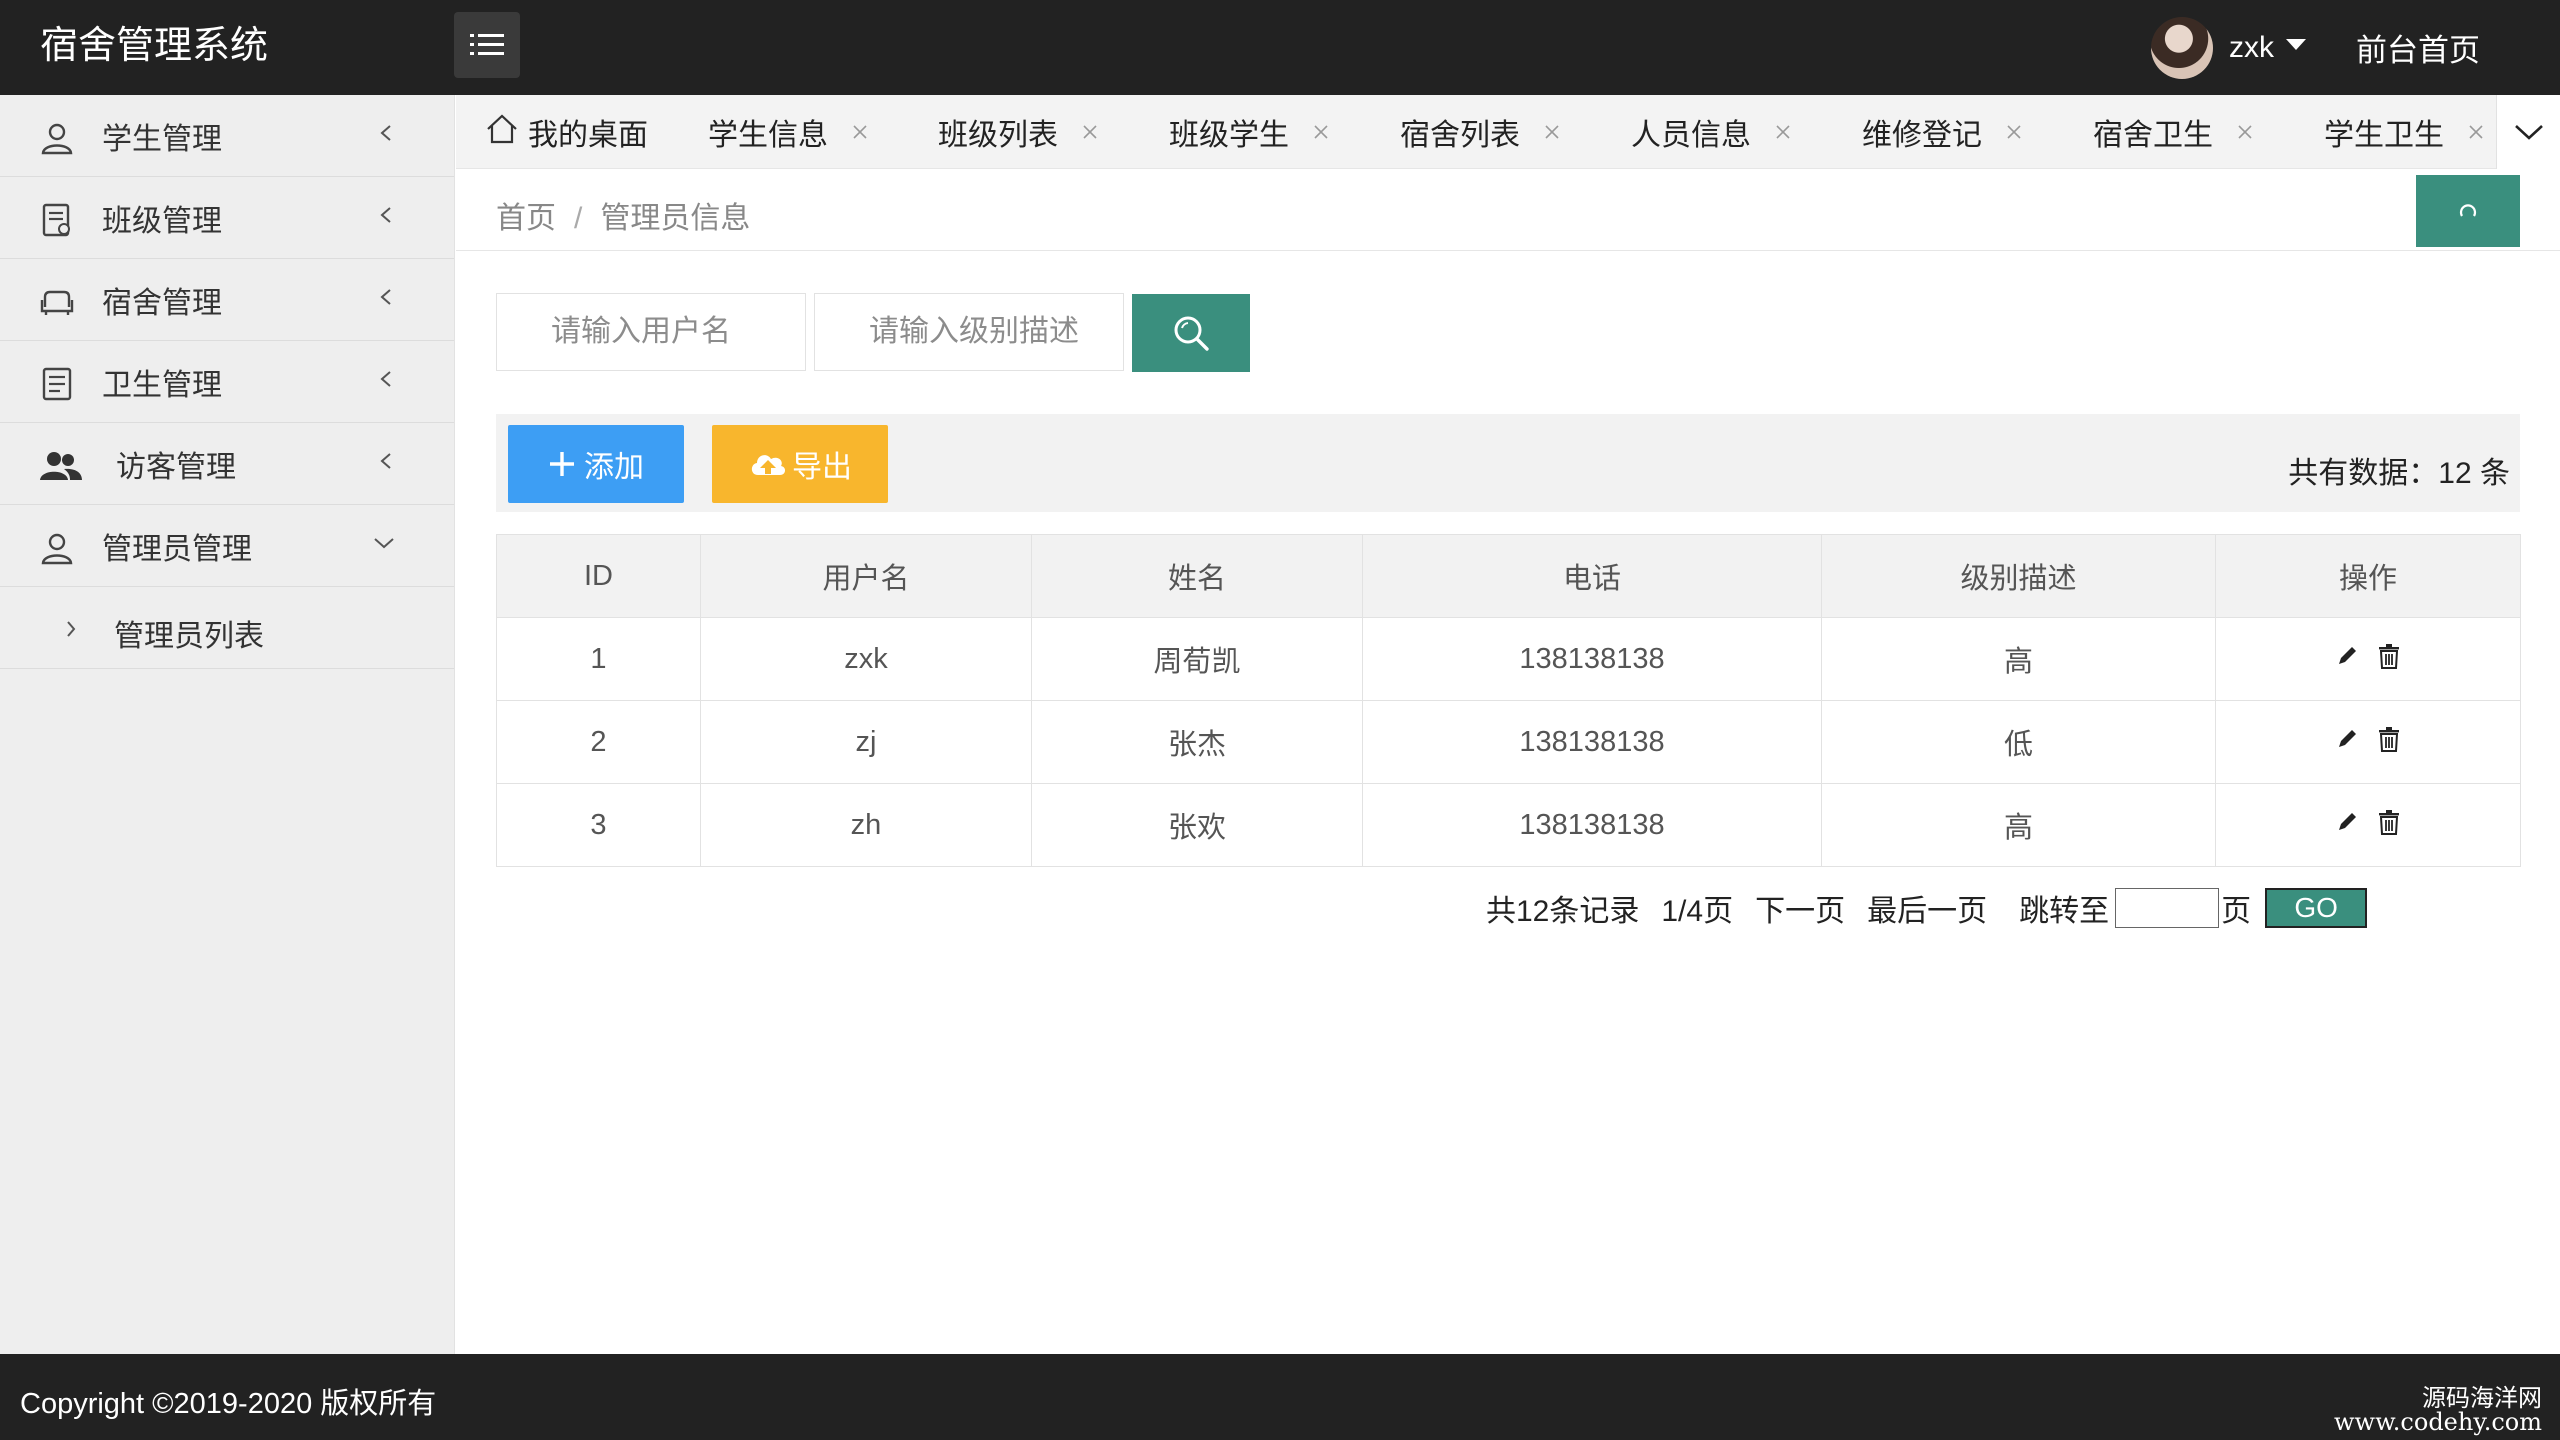 The height and width of the screenshot is (1440, 2560). Describe the element at coordinates (1800, 908) in the screenshot. I see `pagination-next-link: 下一页` at that location.